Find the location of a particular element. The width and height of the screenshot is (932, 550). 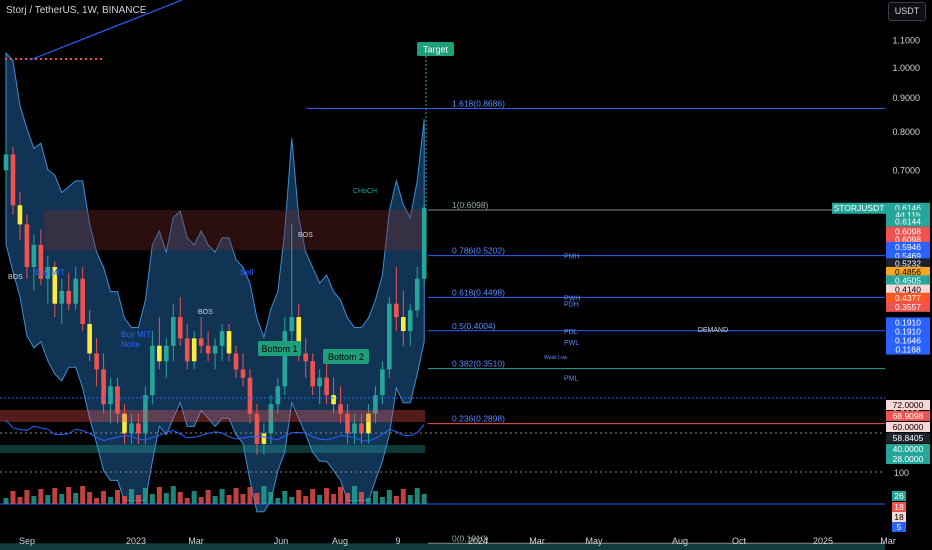

none-label: None is located at coordinates (131, 344).